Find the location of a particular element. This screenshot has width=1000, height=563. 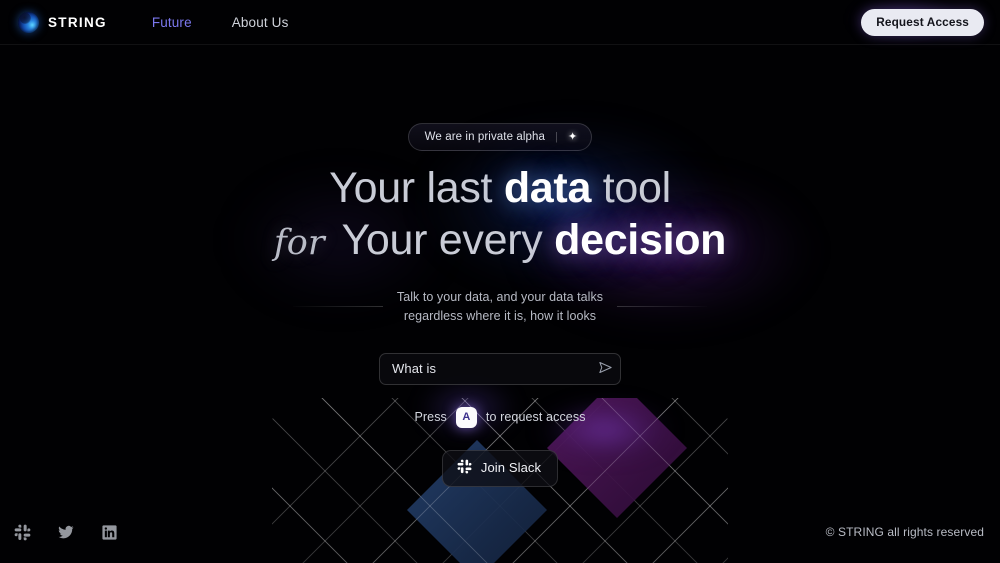

press-key-hint: Press A to request access is located at coordinates (500, 417).